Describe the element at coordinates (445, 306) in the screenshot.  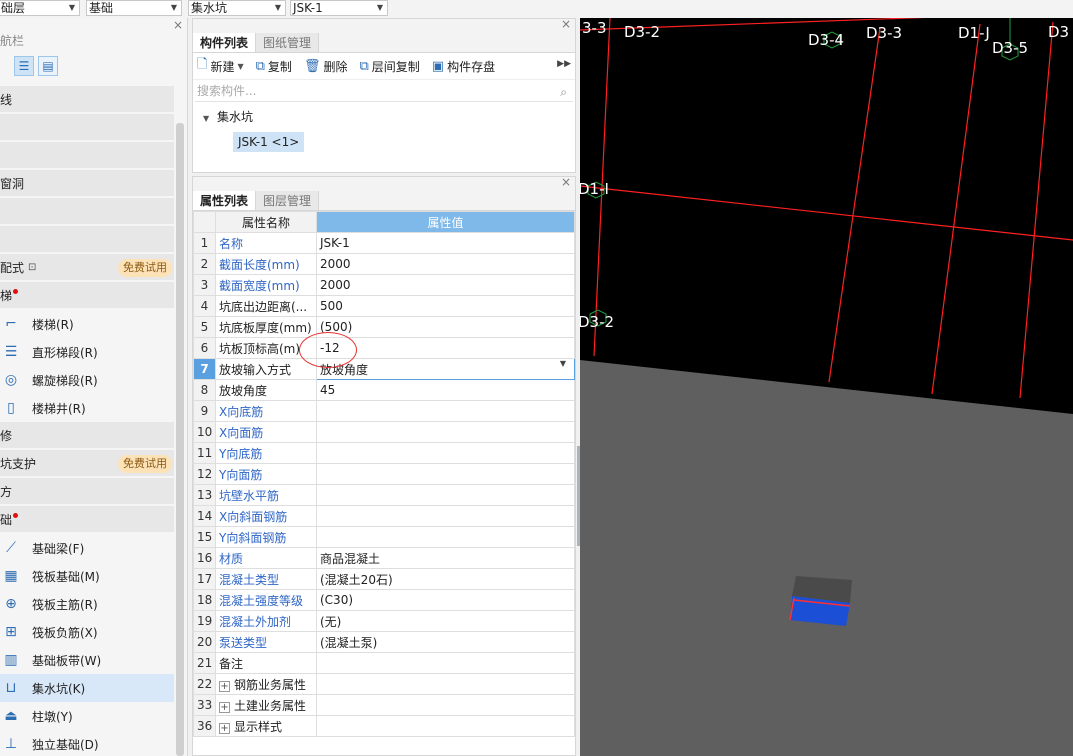
I see `property-value: 500` at that location.